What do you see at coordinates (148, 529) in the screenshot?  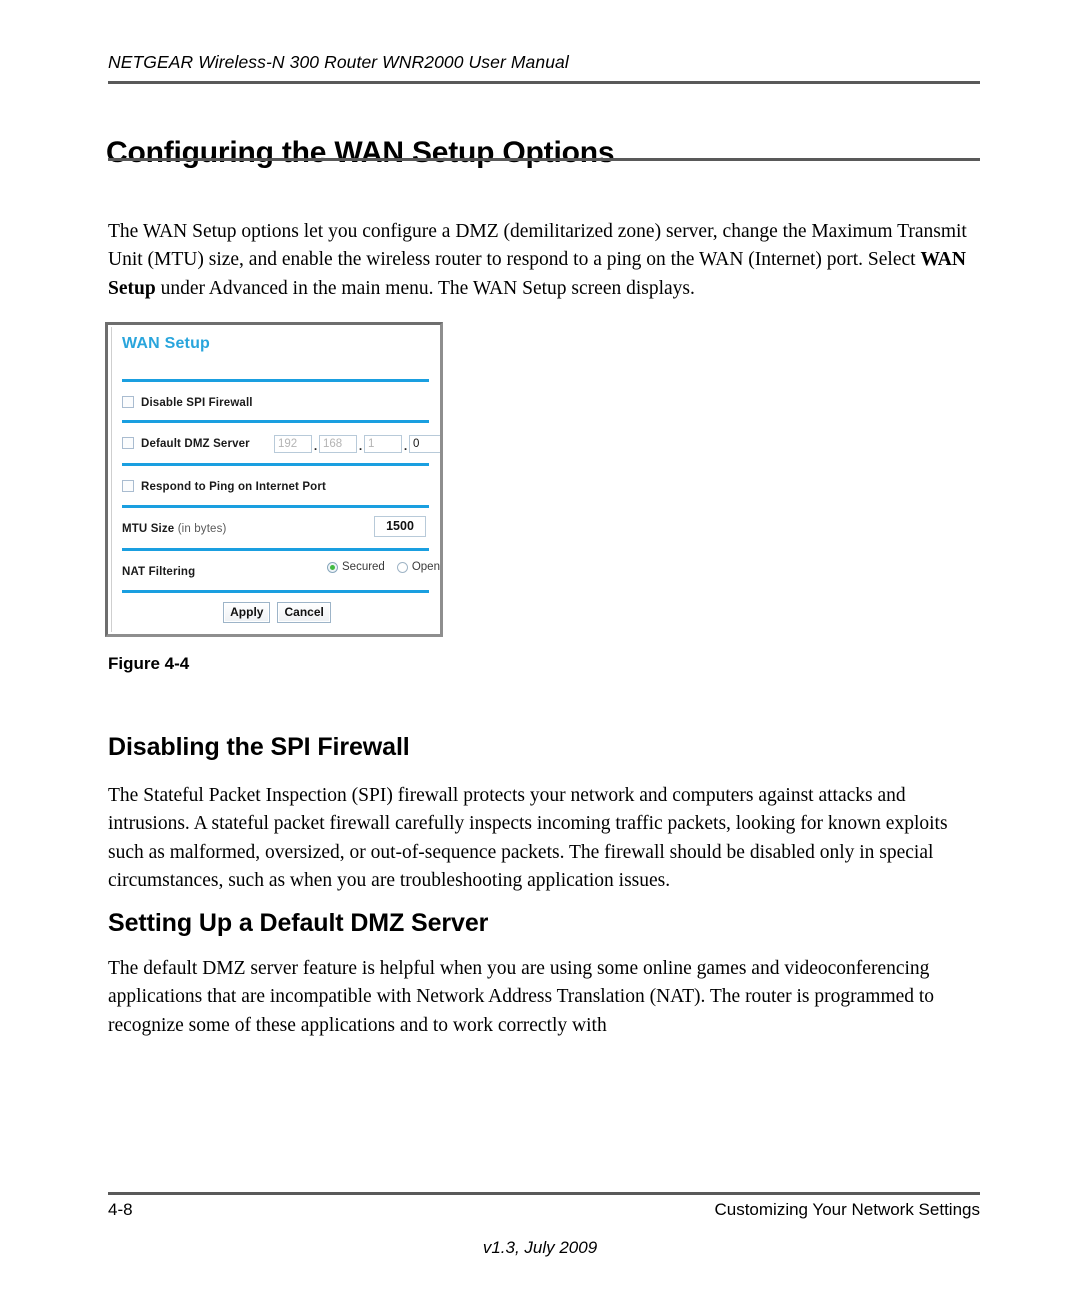 I see `mtu-size-text: MTU Size` at bounding box center [148, 529].